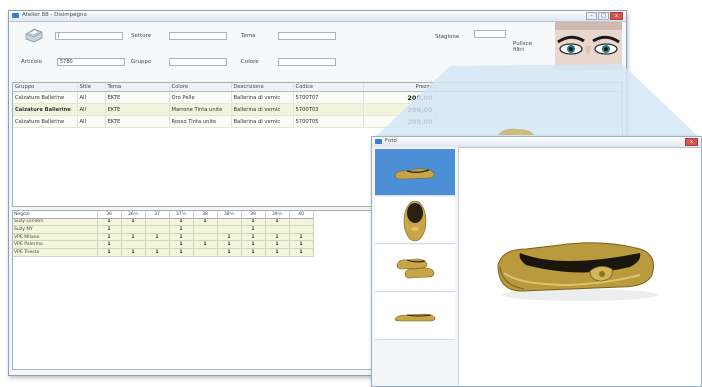  I want to click on thumbnail-top-view, so click(415, 220).